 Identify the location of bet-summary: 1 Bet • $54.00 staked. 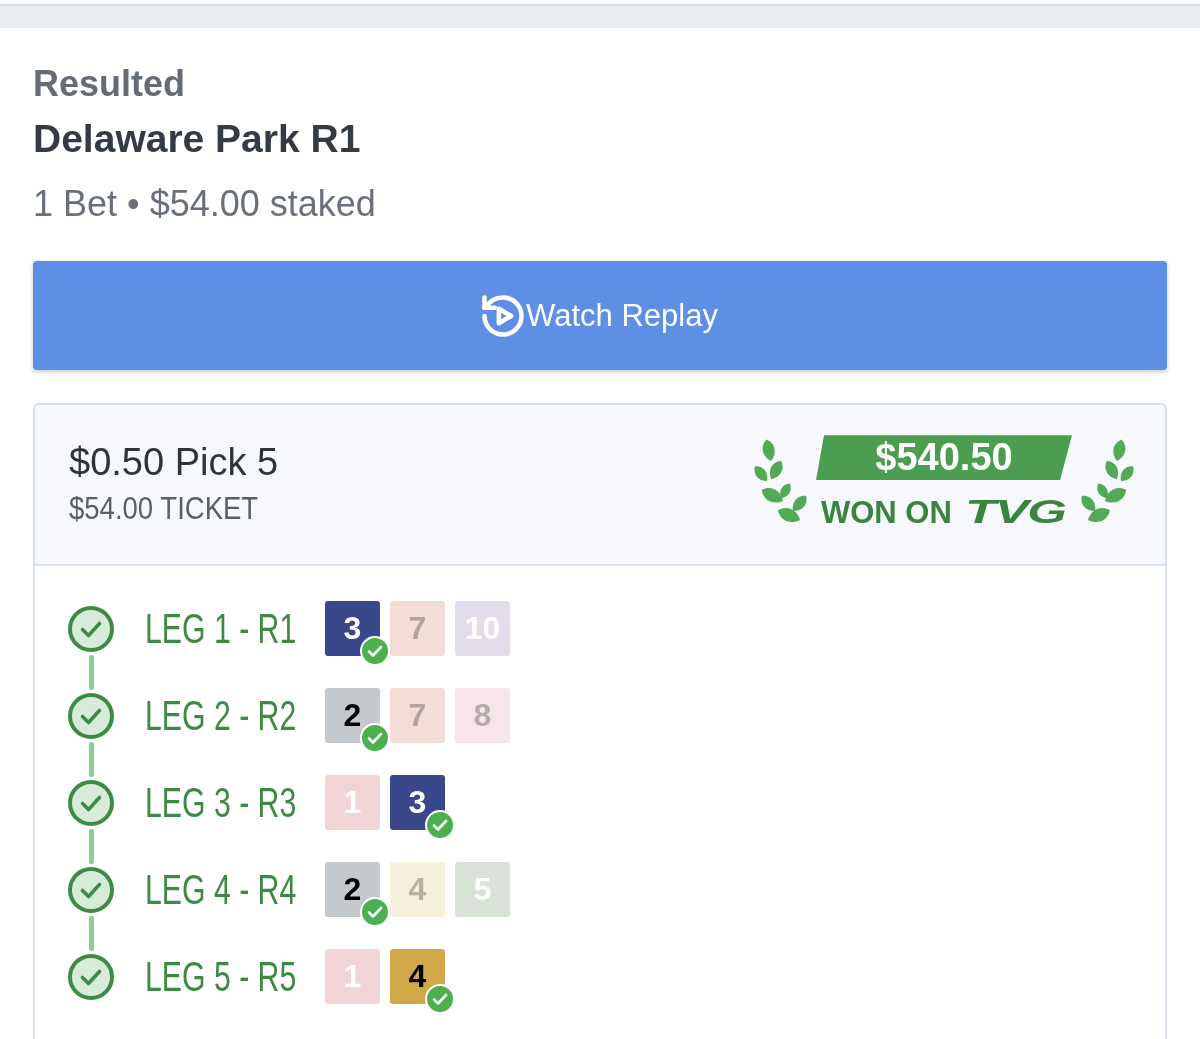
(205, 204).